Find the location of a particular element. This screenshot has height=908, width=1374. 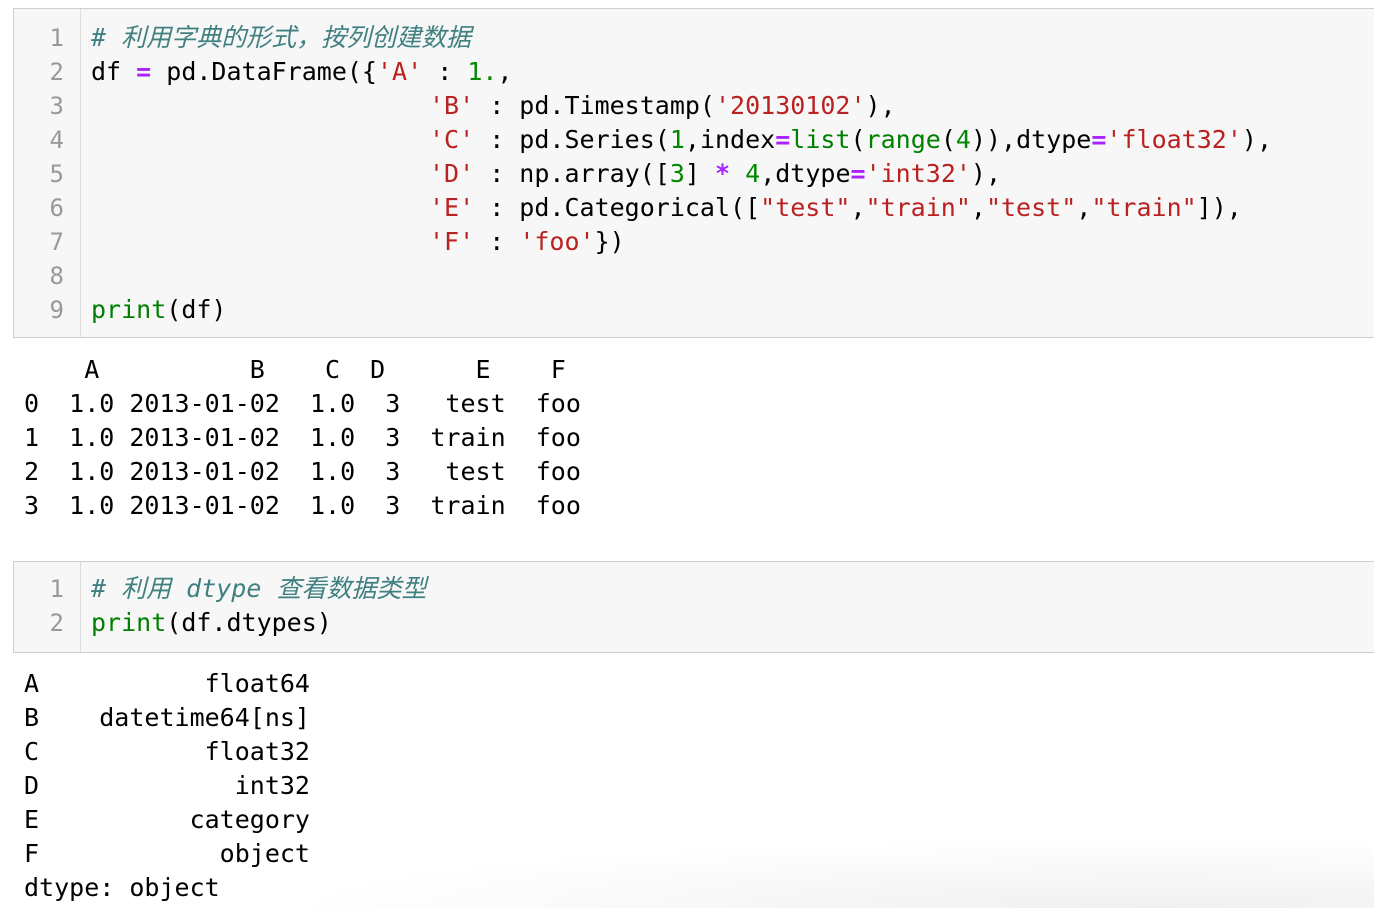

code-line-2: df = pd.DataFrame({'A' : 1., is located at coordinates (301, 72).